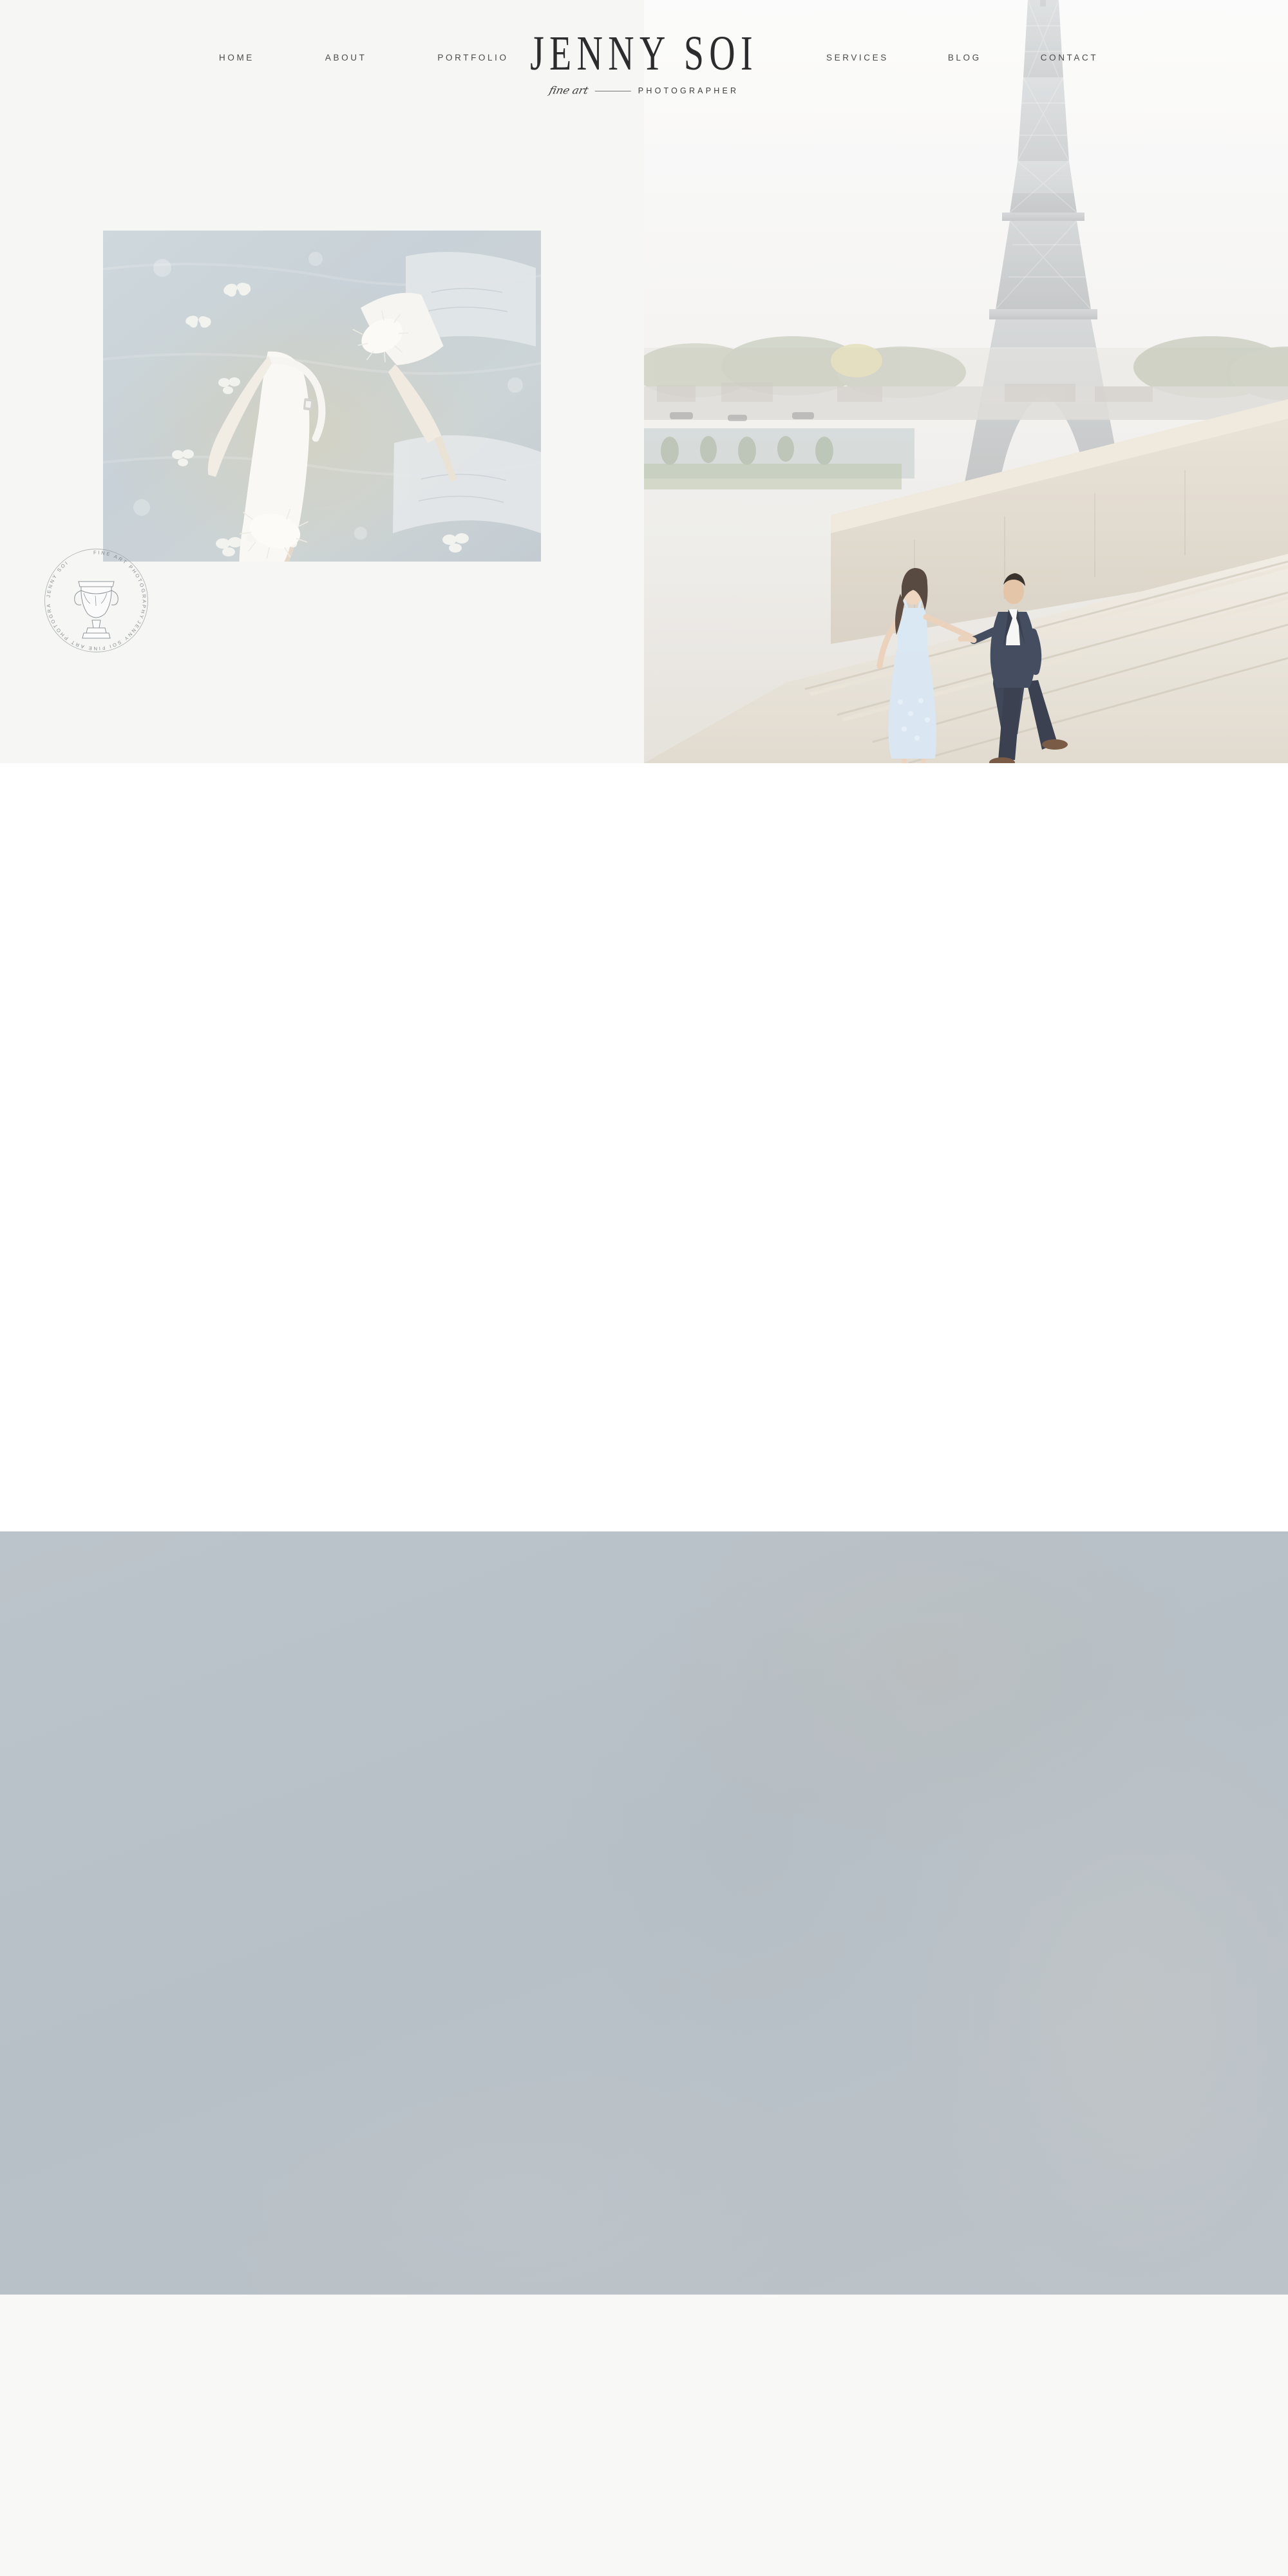 This screenshot has height=2576, width=1288. I want to click on nav-item-portfolio: PORTFOLIO, so click(473, 58).